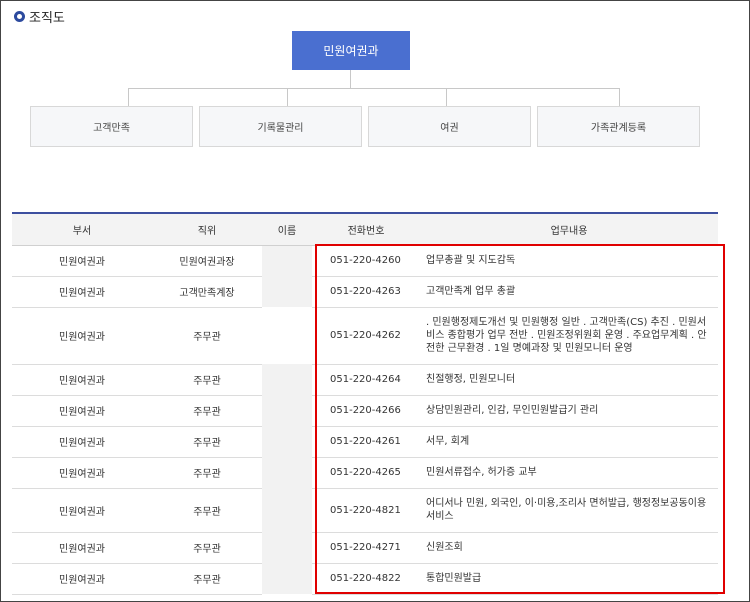 The height and width of the screenshot is (602, 750). I want to click on table-row: 민원여권과 주무관 051-220-4822 통합민원발급, so click(365, 579).